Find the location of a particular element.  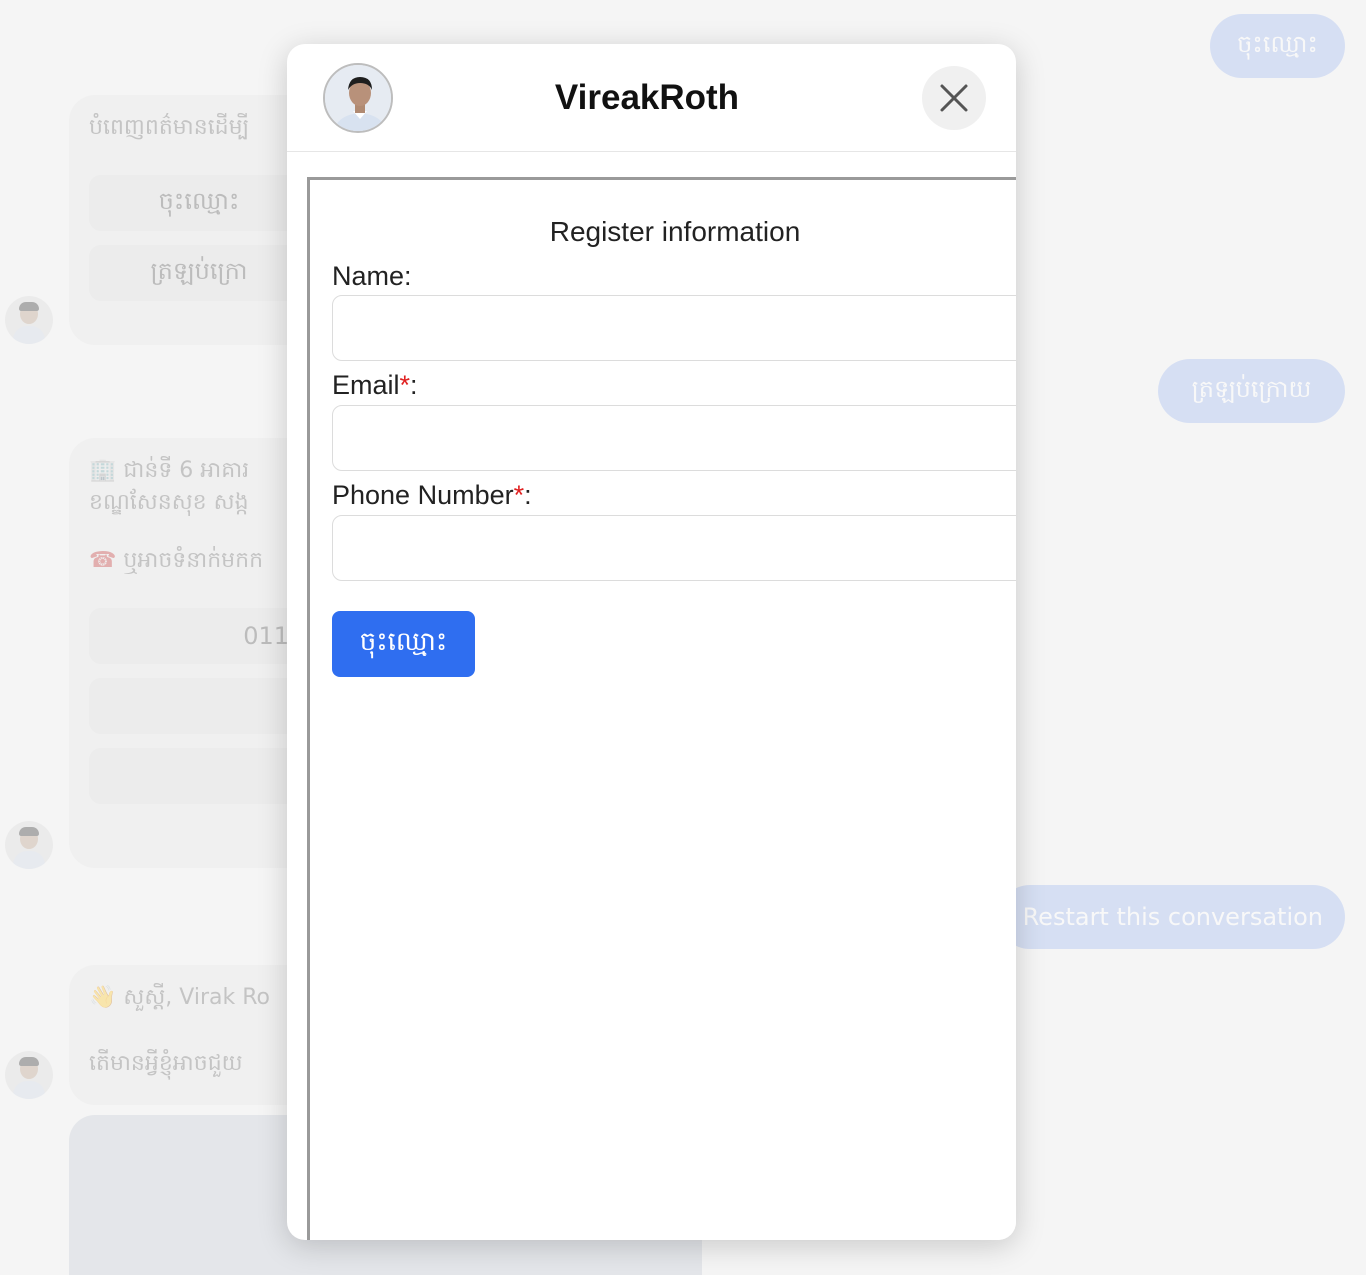

building-icon: 🏢 is located at coordinates (103, 470).